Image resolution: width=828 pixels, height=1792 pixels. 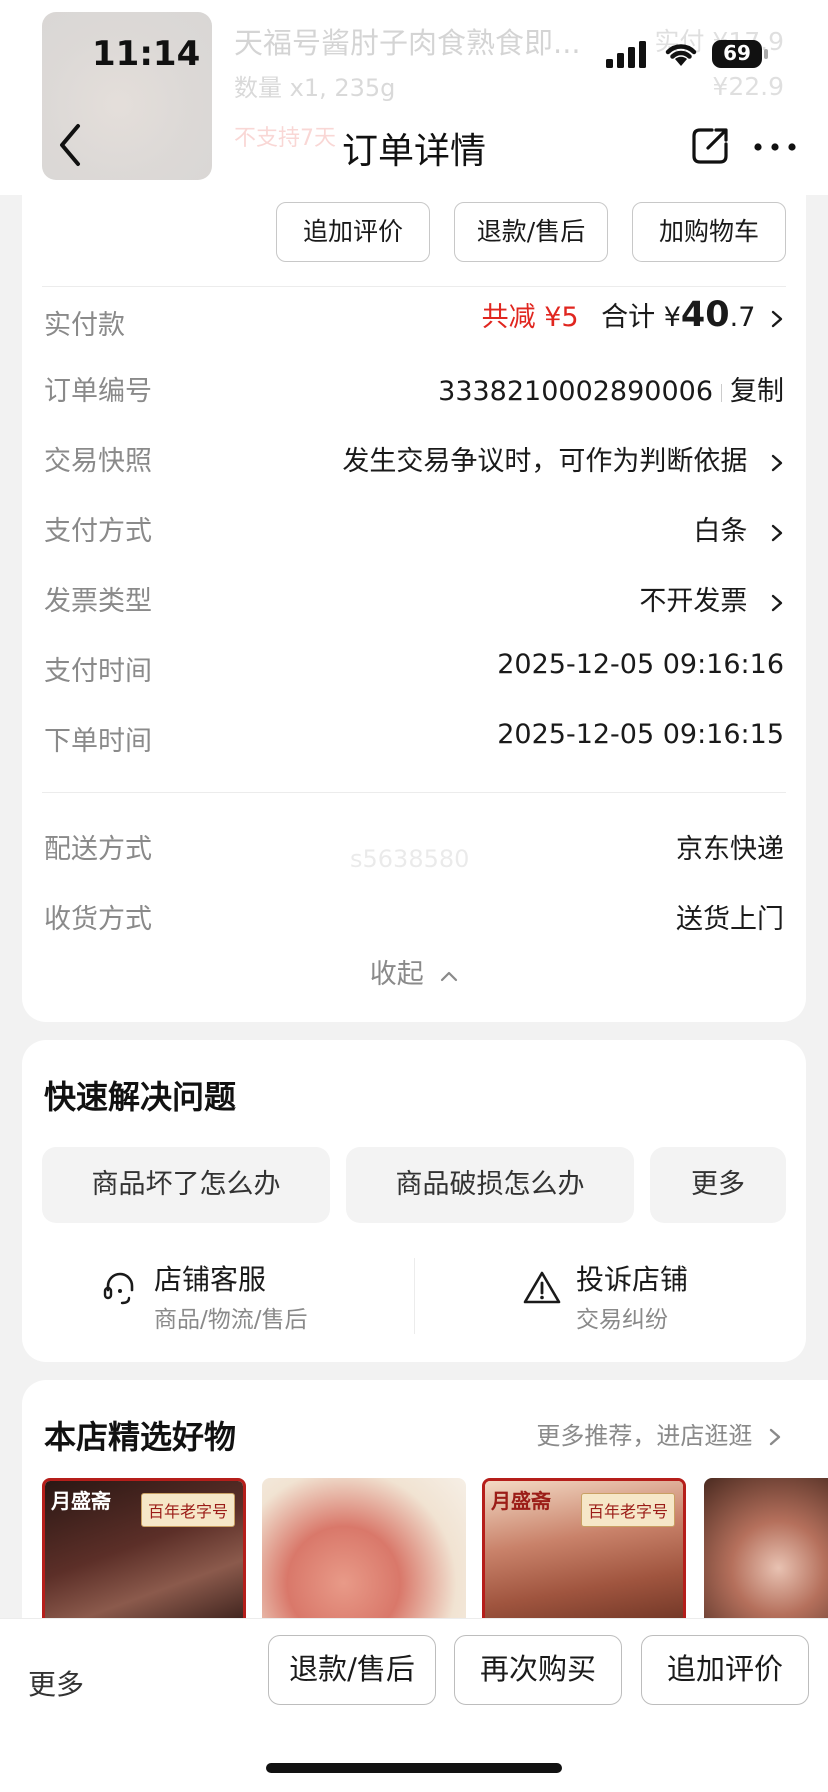 I want to click on delivery-method-label: 配送方式, so click(x=98, y=849).